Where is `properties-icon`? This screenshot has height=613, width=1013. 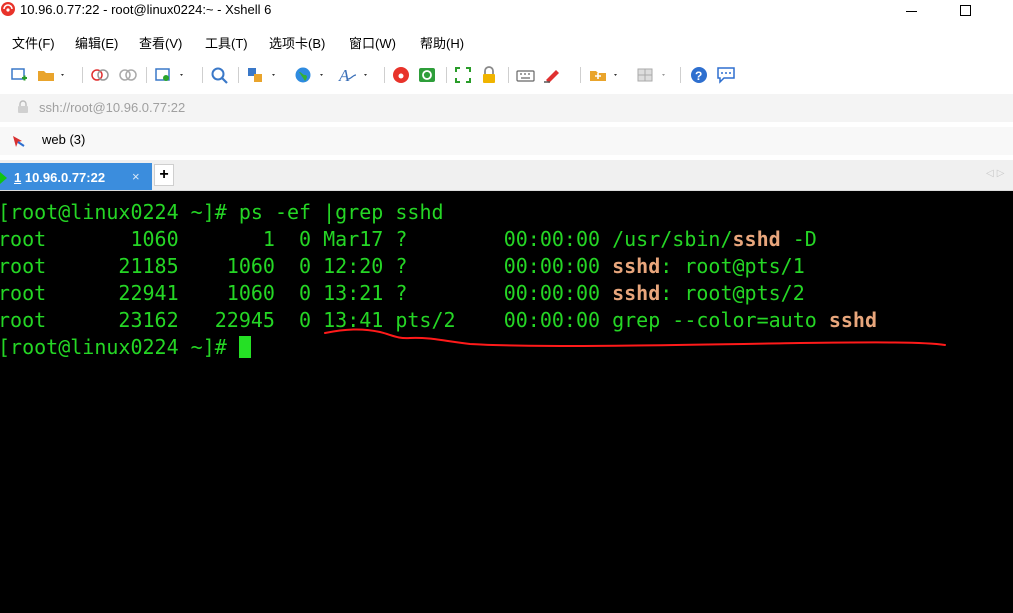
properties-icon is located at coordinates (171, 75).